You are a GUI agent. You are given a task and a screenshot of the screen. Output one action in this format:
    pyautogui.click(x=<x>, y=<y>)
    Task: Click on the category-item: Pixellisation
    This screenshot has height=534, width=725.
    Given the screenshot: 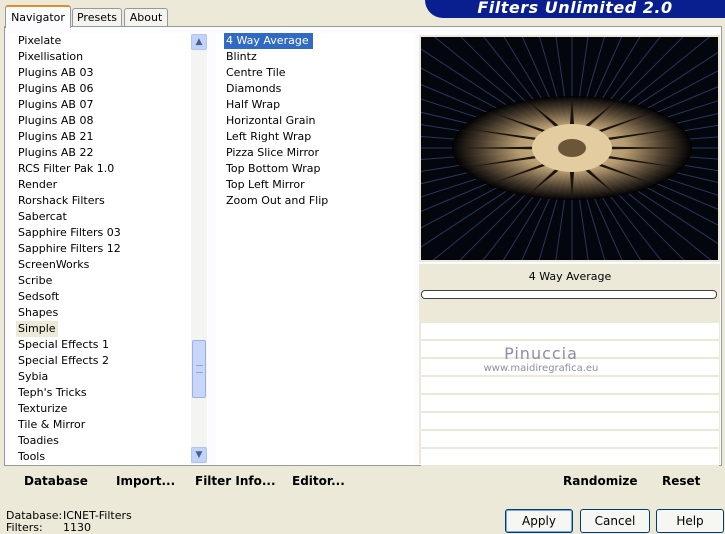 What is the action you would take?
    pyautogui.click(x=50, y=57)
    